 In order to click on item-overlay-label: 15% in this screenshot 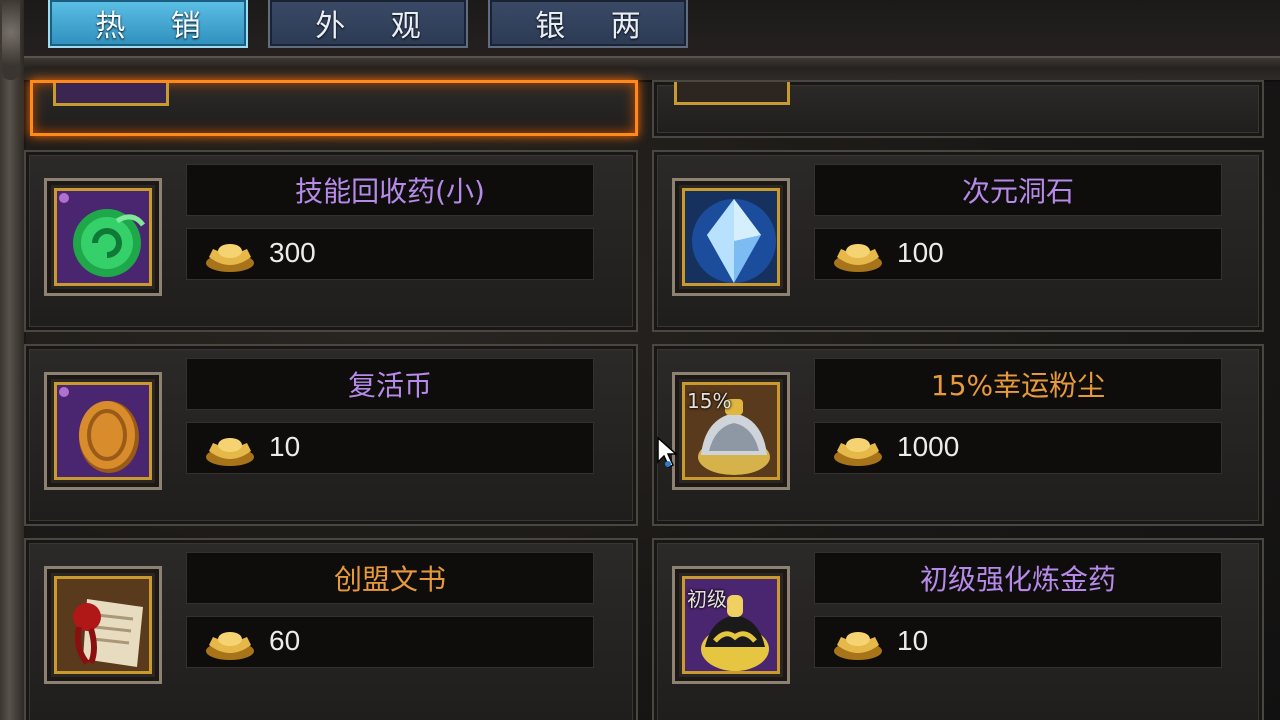, I will do `click(709, 401)`.